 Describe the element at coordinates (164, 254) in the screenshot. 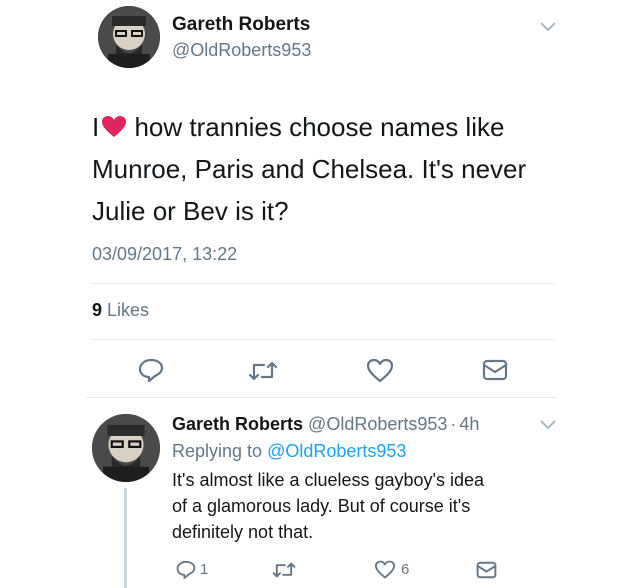

I see `main-timestamp: 03/09/2017, 13:22` at that location.